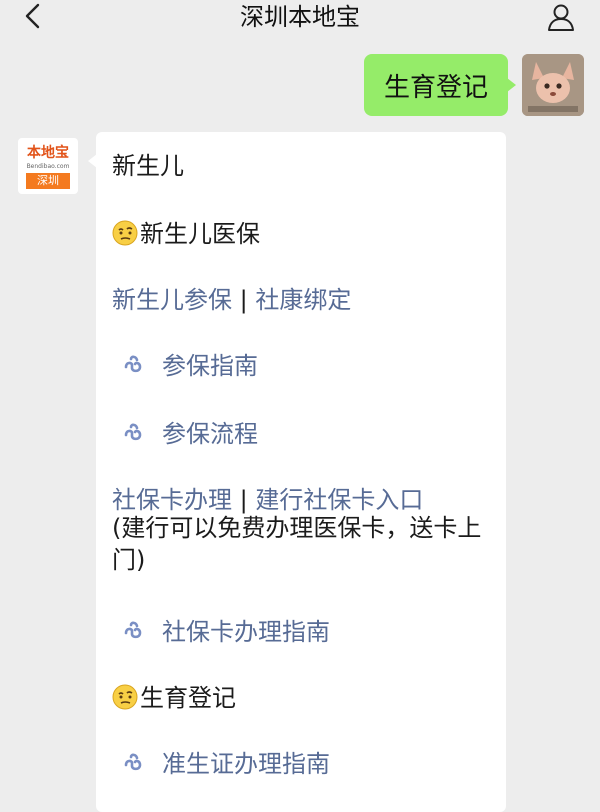 The height and width of the screenshot is (812, 600). I want to click on user-message-row: 生育登记, so click(473, 85).